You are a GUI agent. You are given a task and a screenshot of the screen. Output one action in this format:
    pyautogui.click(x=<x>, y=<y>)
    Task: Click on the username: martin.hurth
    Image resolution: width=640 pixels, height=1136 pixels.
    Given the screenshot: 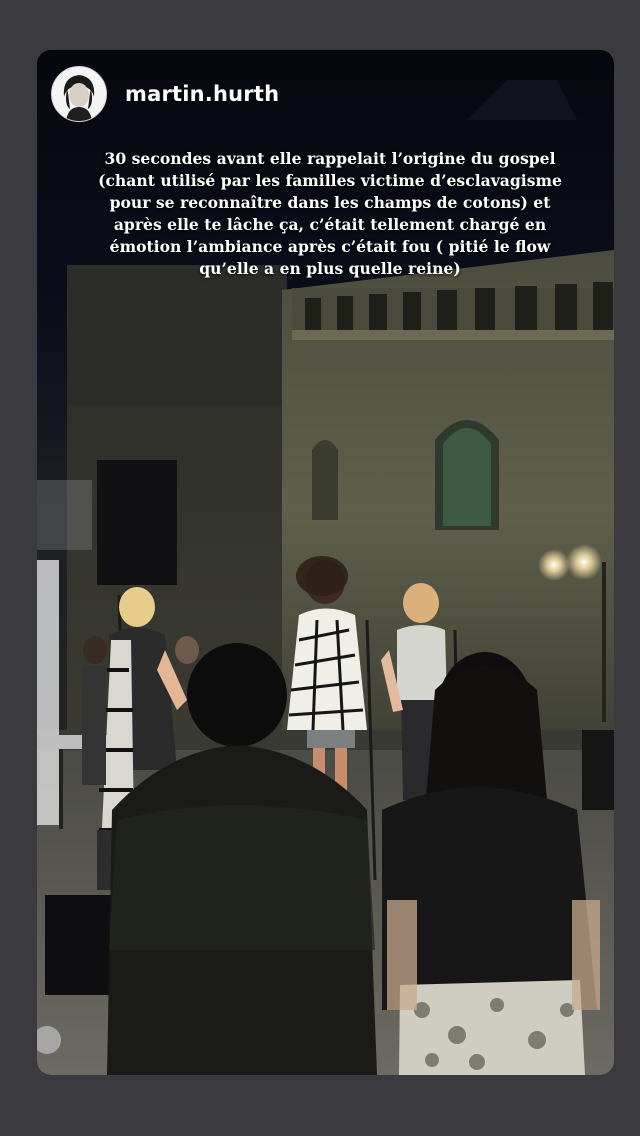 What is the action you would take?
    pyautogui.click(x=202, y=94)
    